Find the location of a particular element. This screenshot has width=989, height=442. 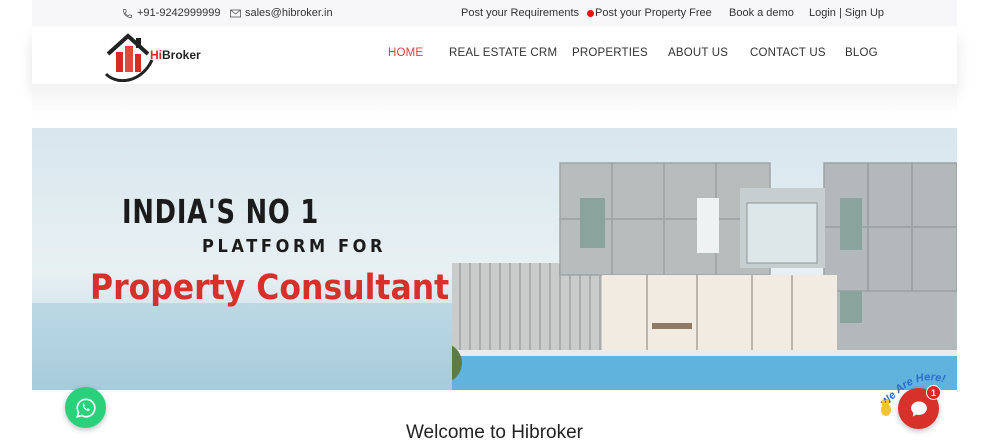

logo-house-icon is located at coordinates (129, 58).